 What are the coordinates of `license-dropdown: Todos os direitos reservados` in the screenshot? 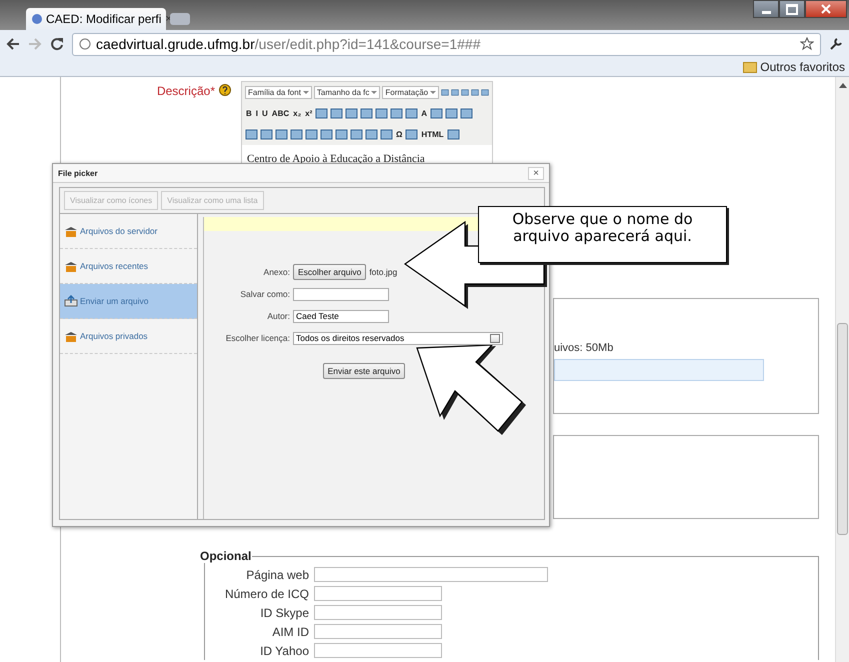 It's located at (398, 338).